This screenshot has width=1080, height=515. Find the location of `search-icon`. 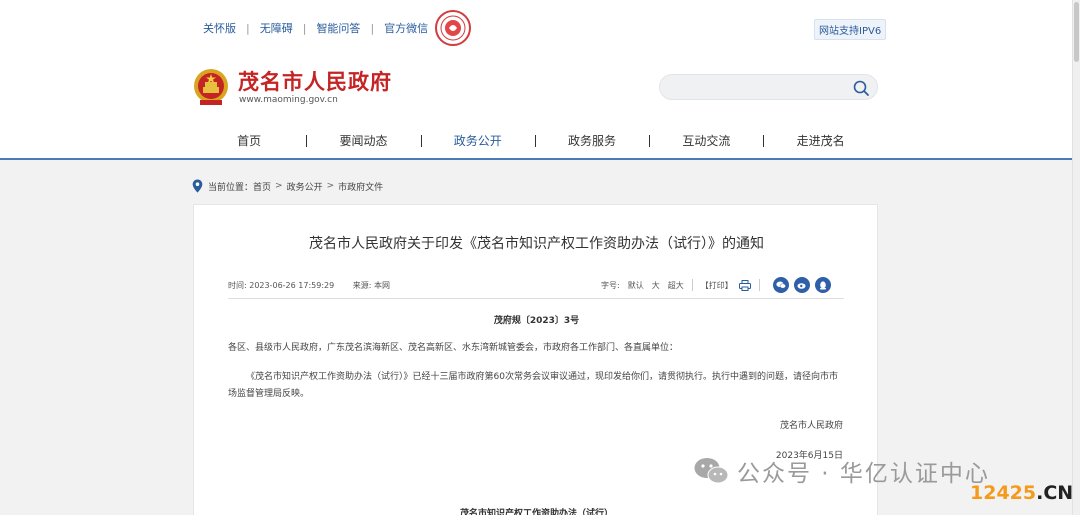

search-icon is located at coordinates (861, 88).